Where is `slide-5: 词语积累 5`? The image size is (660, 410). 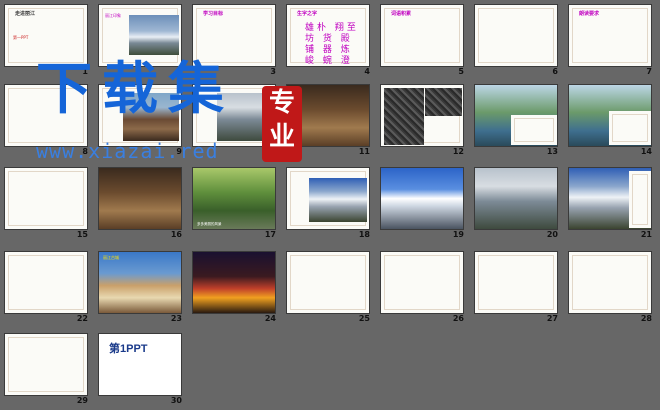
slide-5: 词语积累 5 is located at coordinates (422, 40).